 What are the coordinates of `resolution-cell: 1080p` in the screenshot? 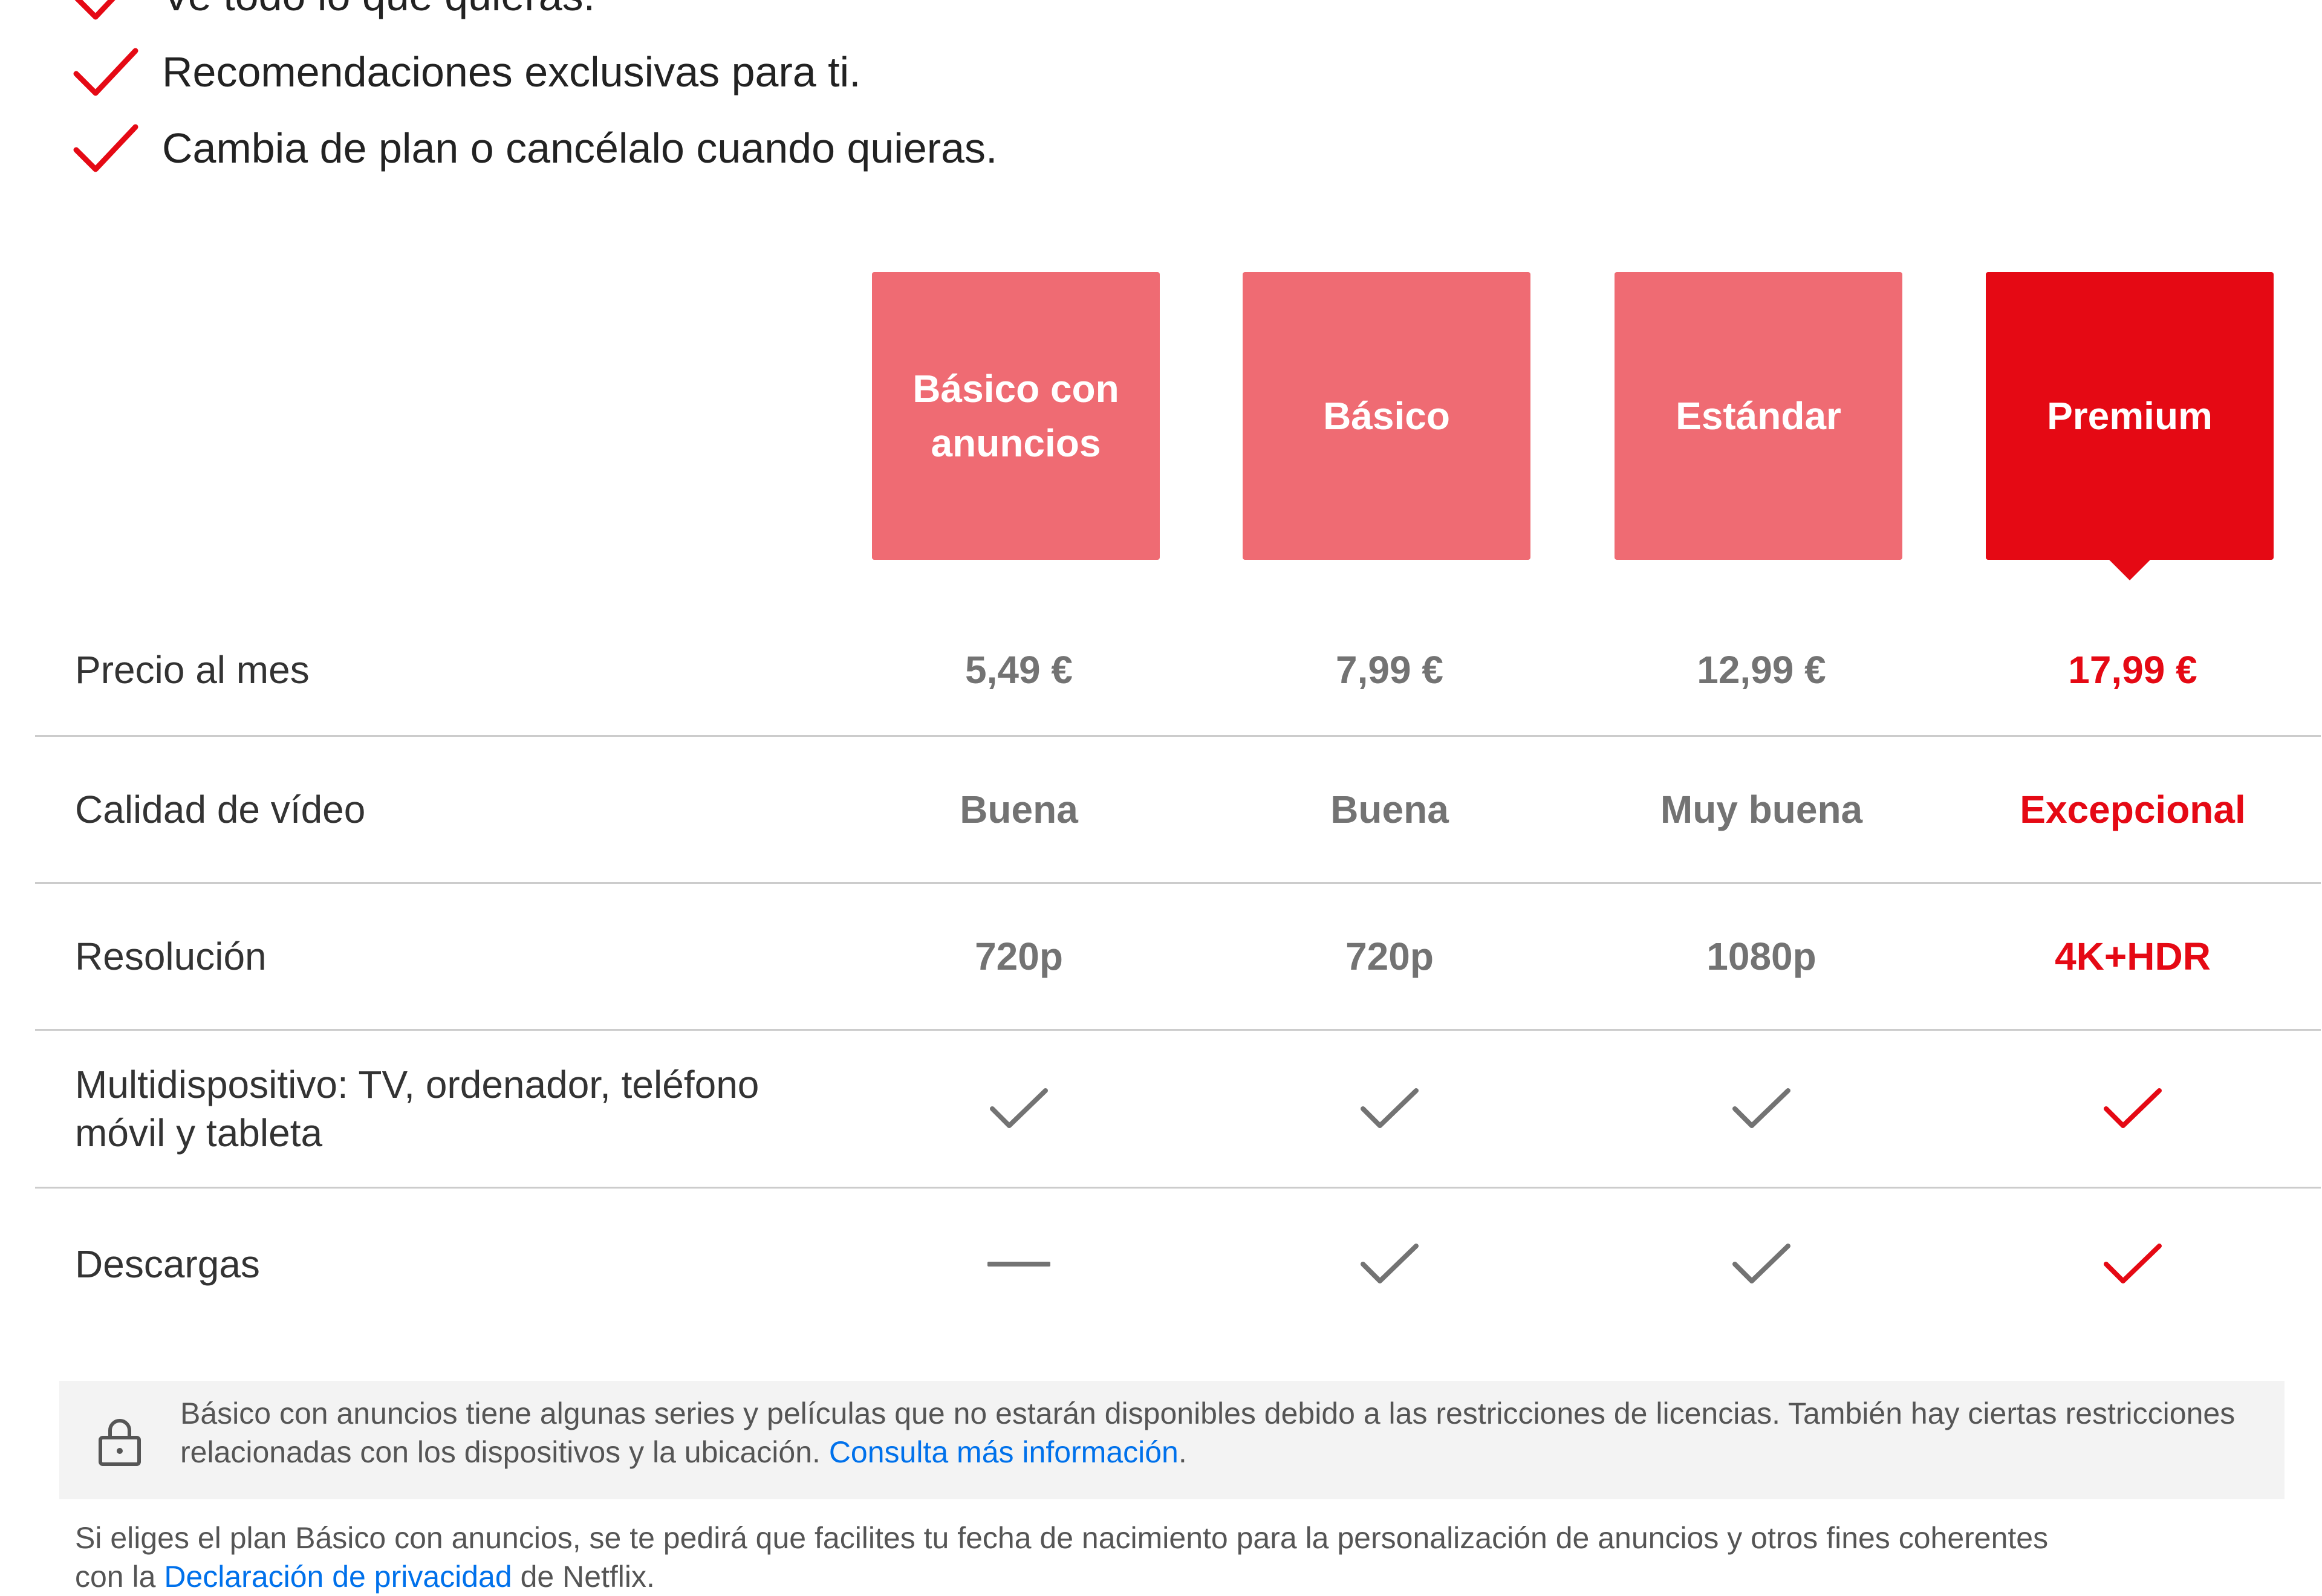 It's located at (1761, 956).